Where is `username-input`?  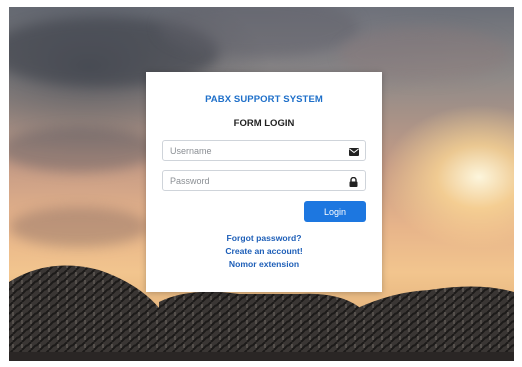 username-input is located at coordinates (255, 151).